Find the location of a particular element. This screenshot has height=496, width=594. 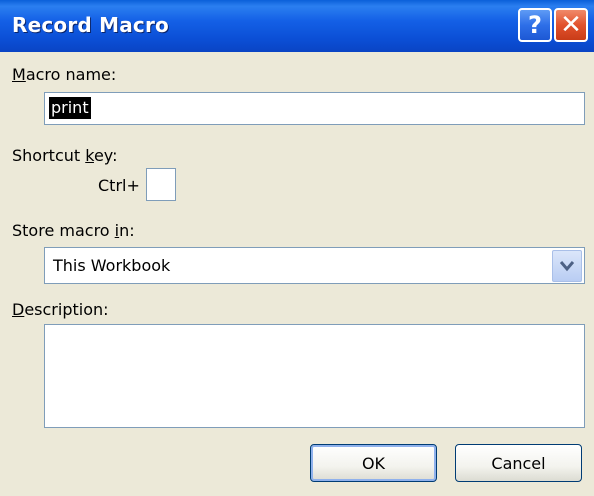

help-button: ? is located at coordinates (535, 25).